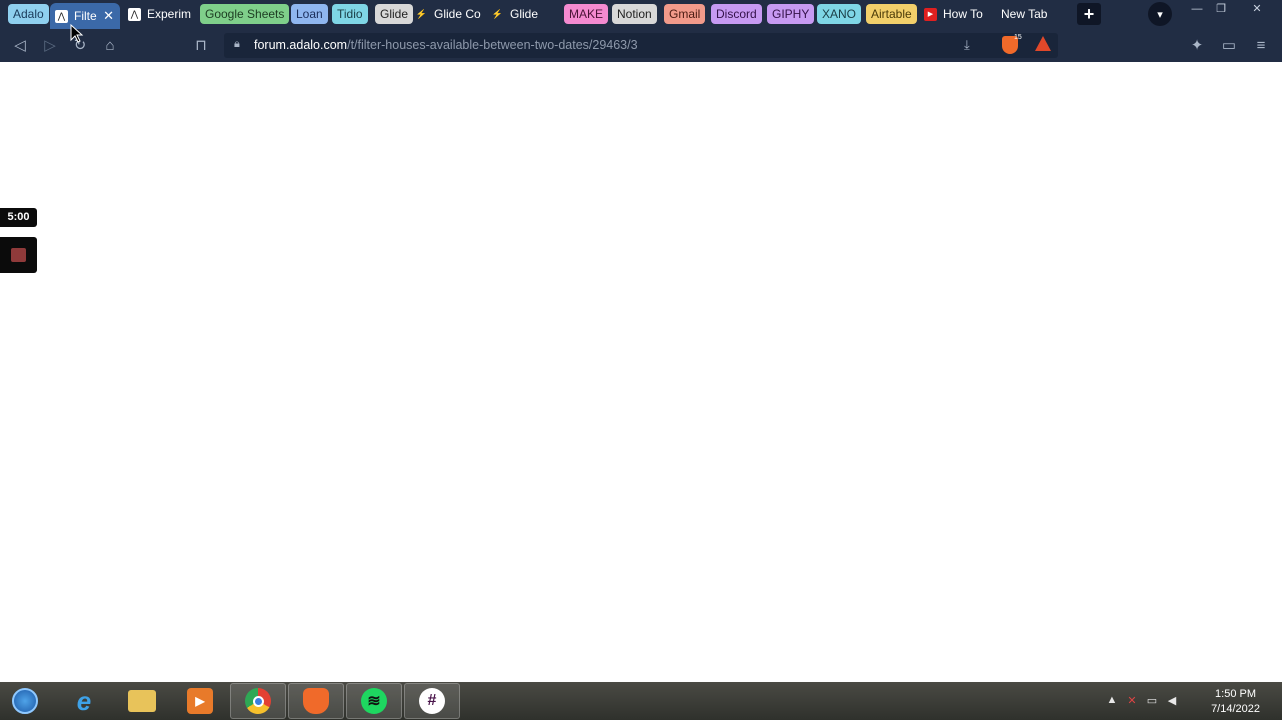 The image size is (1282, 720). I want to click on taskbar-file-explorer, so click(142, 701).